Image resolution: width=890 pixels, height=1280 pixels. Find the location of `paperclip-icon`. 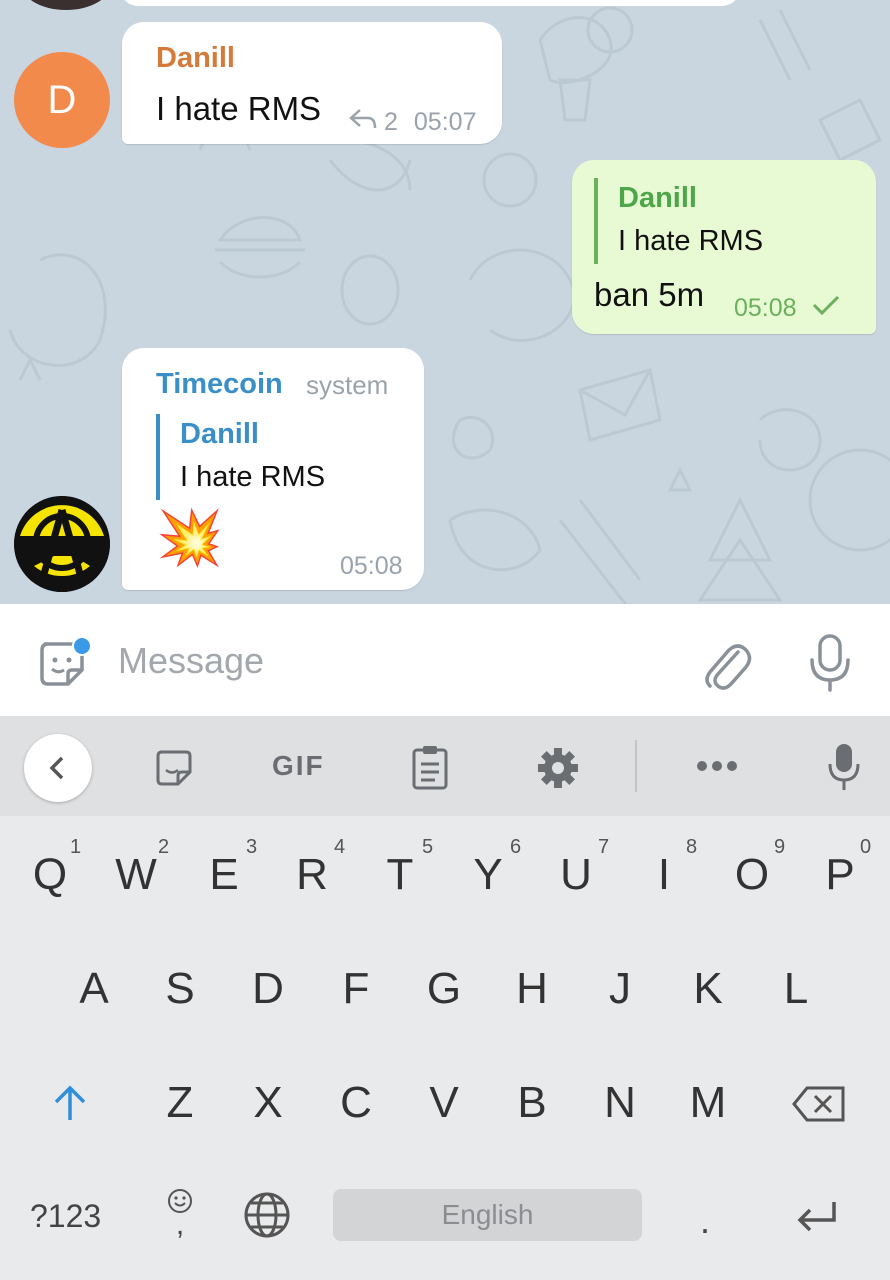

paperclip-icon is located at coordinates (726, 664).